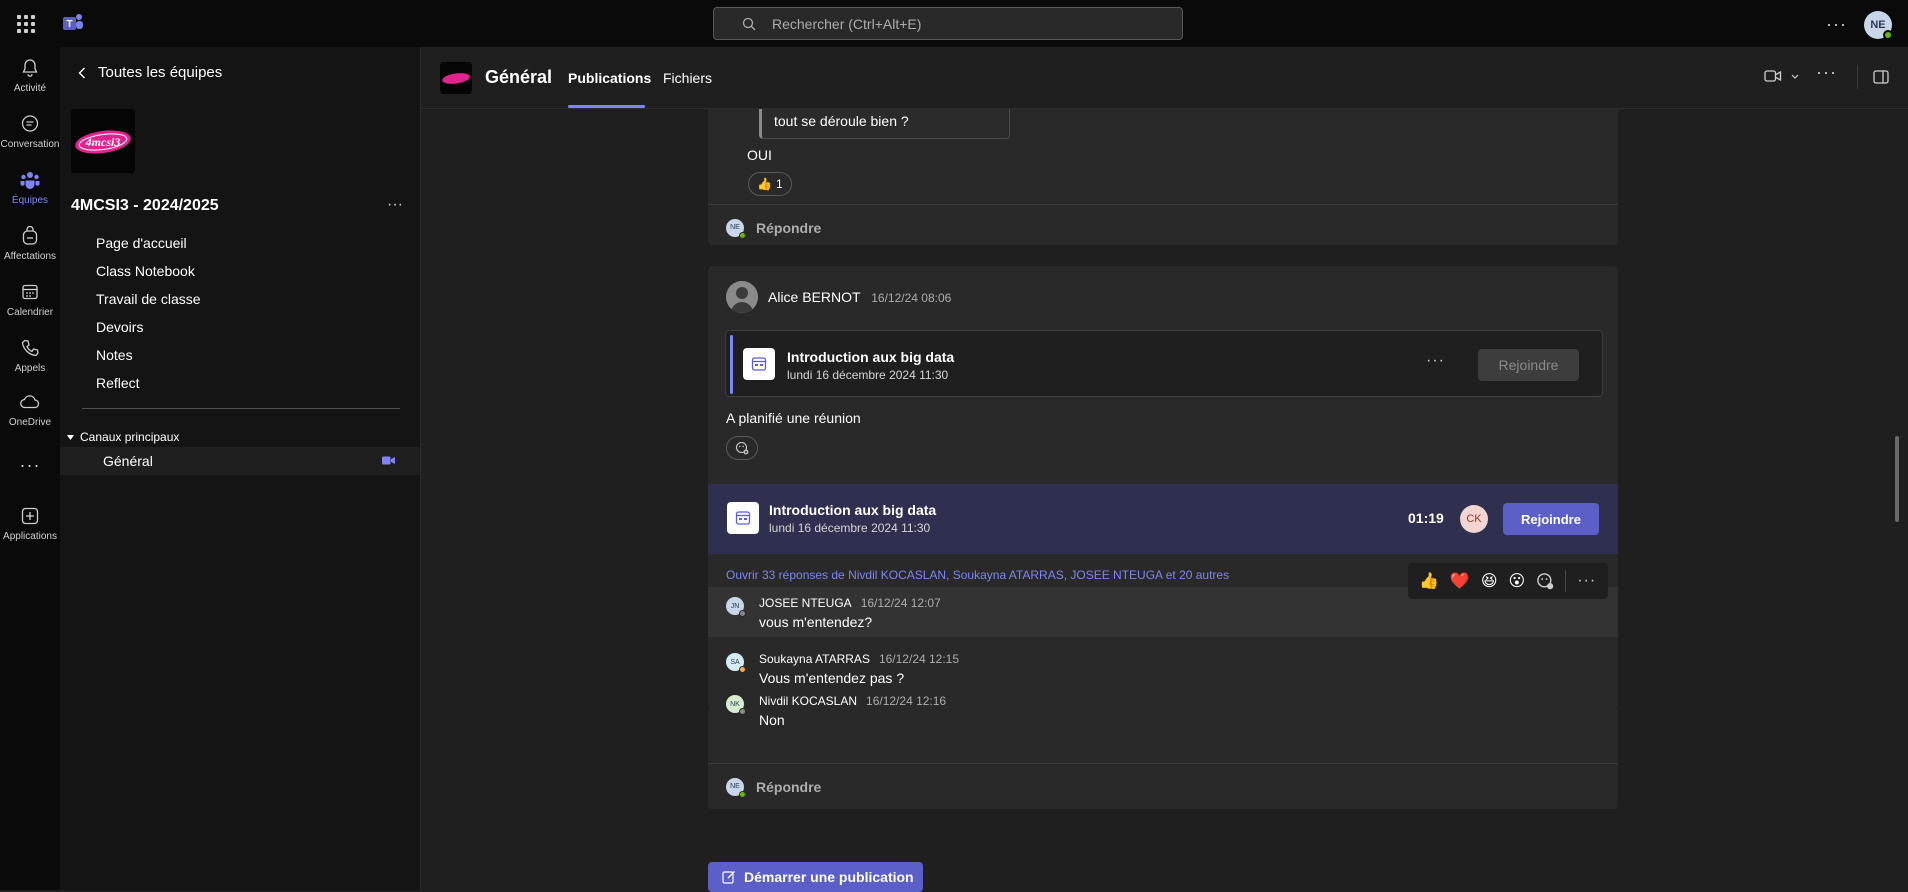 The height and width of the screenshot is (892, 1908). Describe the element at coordinates (1836, 24) in the screenshot. I see `more-options-icon: ···` at that location.